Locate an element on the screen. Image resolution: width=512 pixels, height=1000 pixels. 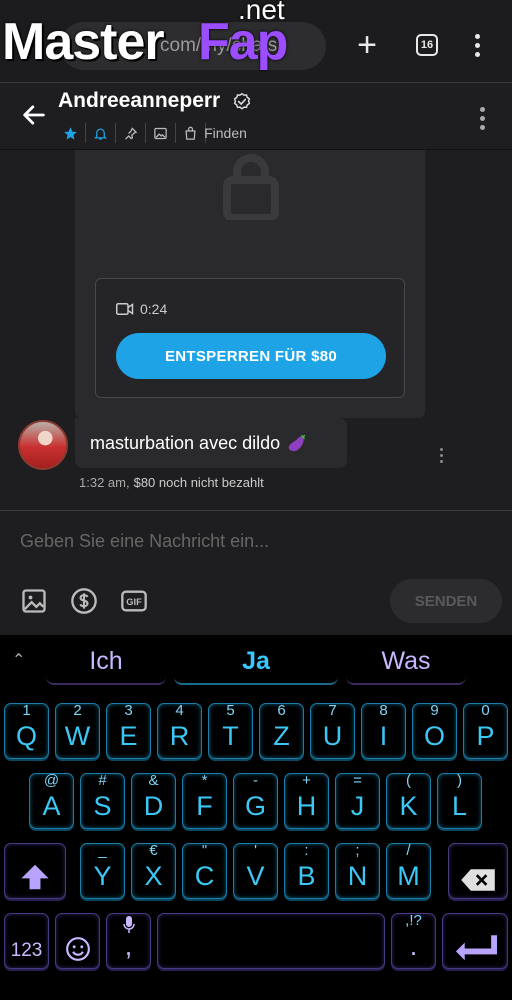
key-a: @ A is located at coordinates (51, 800).